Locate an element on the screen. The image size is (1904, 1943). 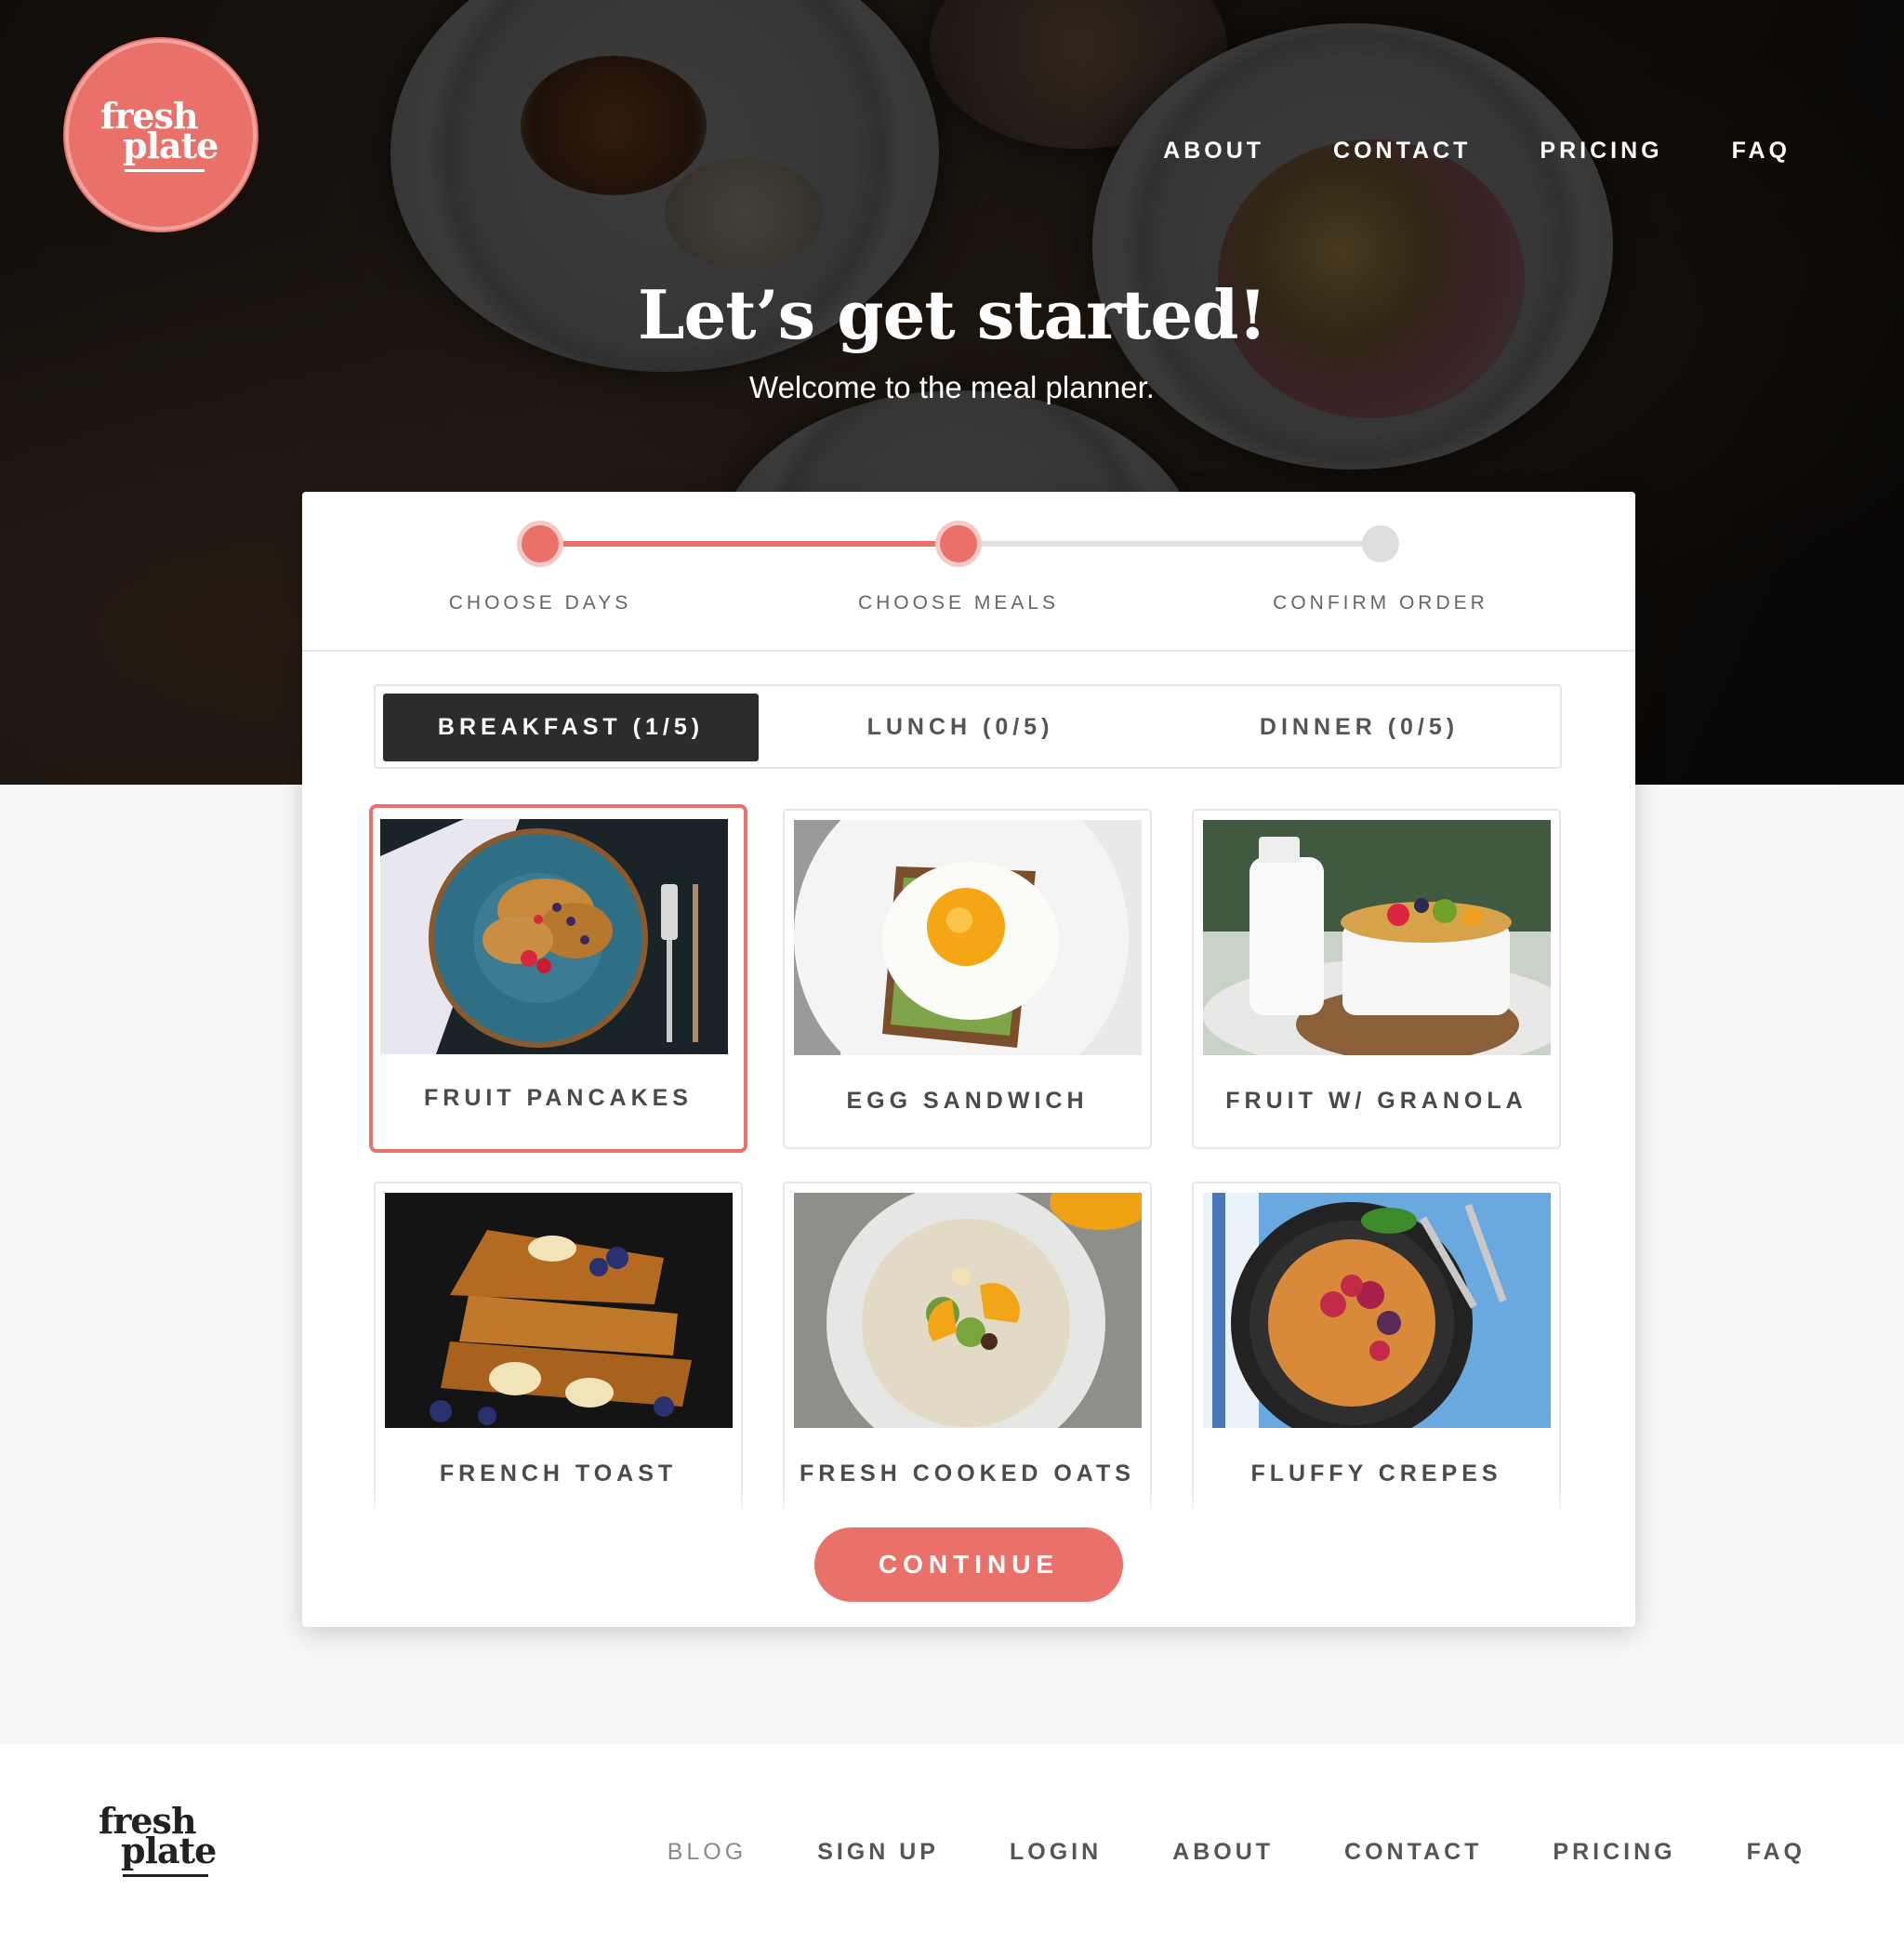
page-subtitle: Welcome to the meal planner. is located at coordinates (952, 387).